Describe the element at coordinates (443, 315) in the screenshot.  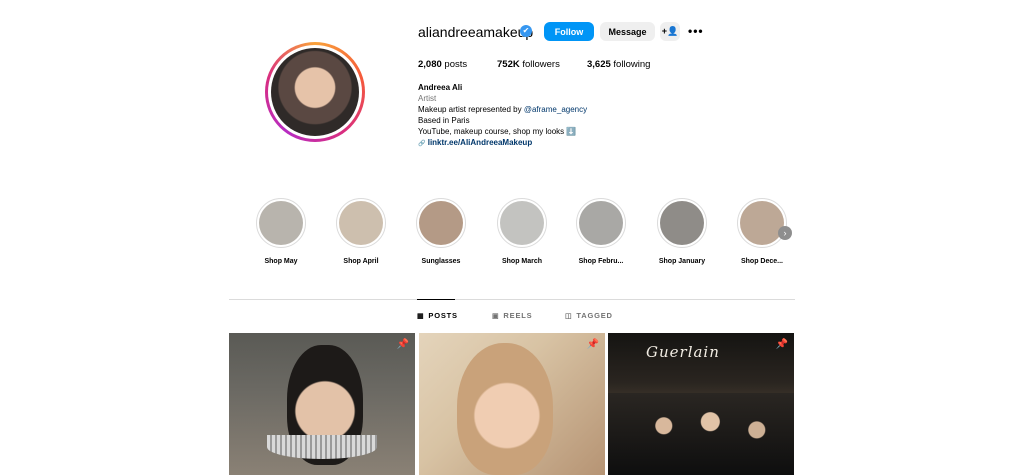
I see `tab-posts-label: POSTS` at that location.